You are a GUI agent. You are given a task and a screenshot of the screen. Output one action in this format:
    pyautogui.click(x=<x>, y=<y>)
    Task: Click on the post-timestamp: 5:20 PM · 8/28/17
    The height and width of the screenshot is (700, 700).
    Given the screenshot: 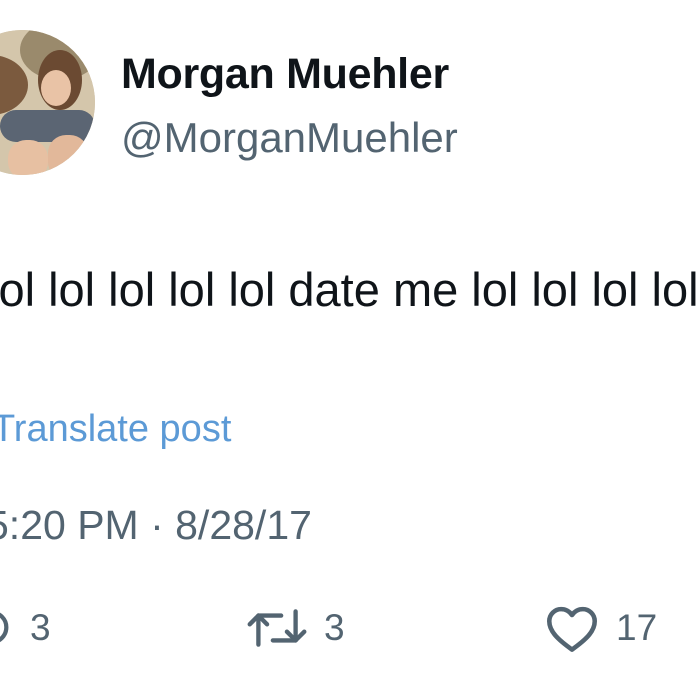 What is the action you would take?
    pyautogui.click(x=156, y=525)
    